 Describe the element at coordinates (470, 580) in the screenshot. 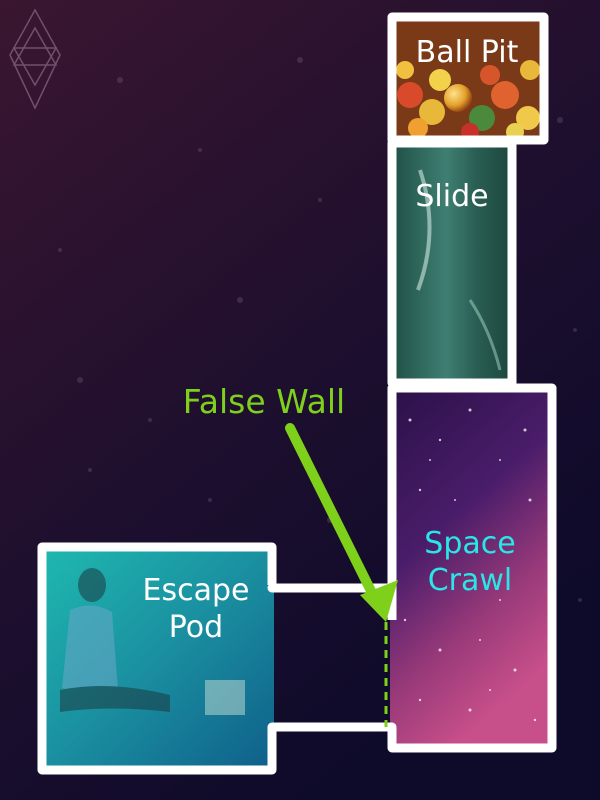

I see `space-crawl-label-line2: Crawl` at that location.